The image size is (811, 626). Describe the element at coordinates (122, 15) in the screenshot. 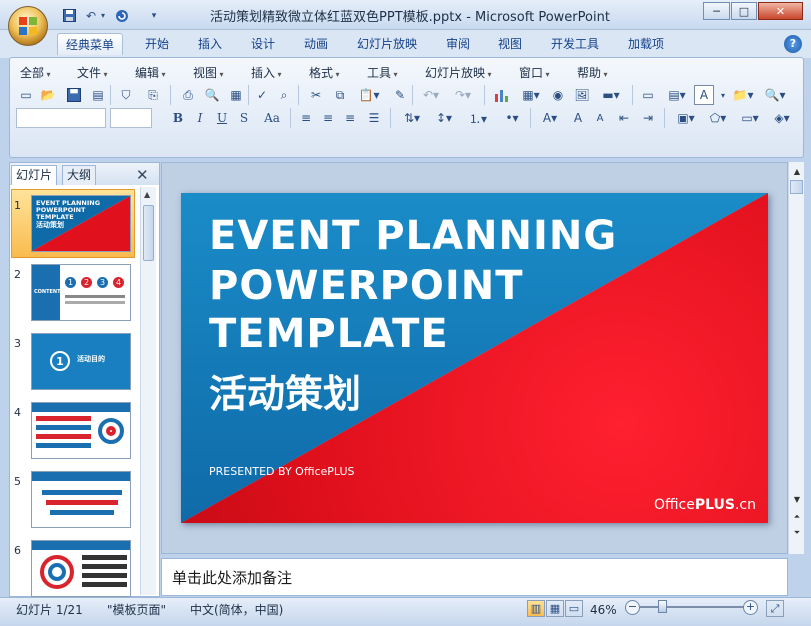

I see `redo-icon` at that location.